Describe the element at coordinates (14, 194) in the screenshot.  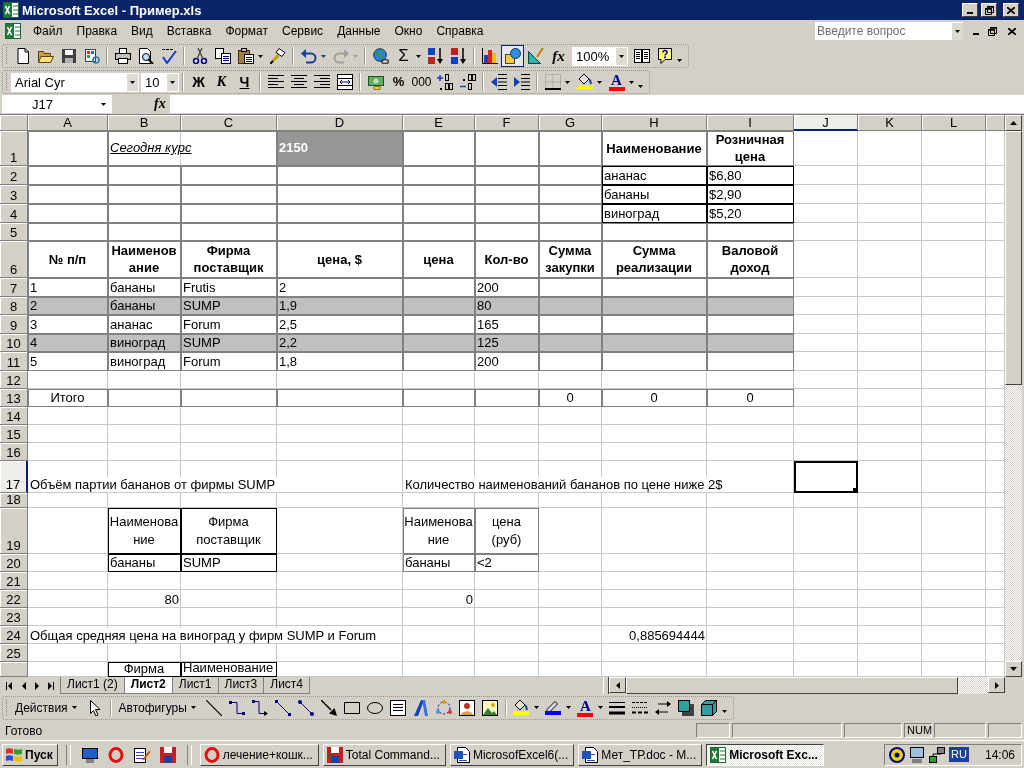
I see `row-header: 3` at that location.